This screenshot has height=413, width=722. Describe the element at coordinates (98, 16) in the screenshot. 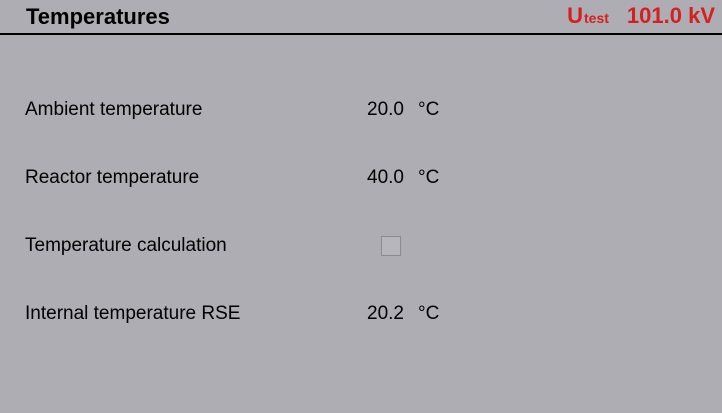

I see `page-title: Temperatures` at that location.